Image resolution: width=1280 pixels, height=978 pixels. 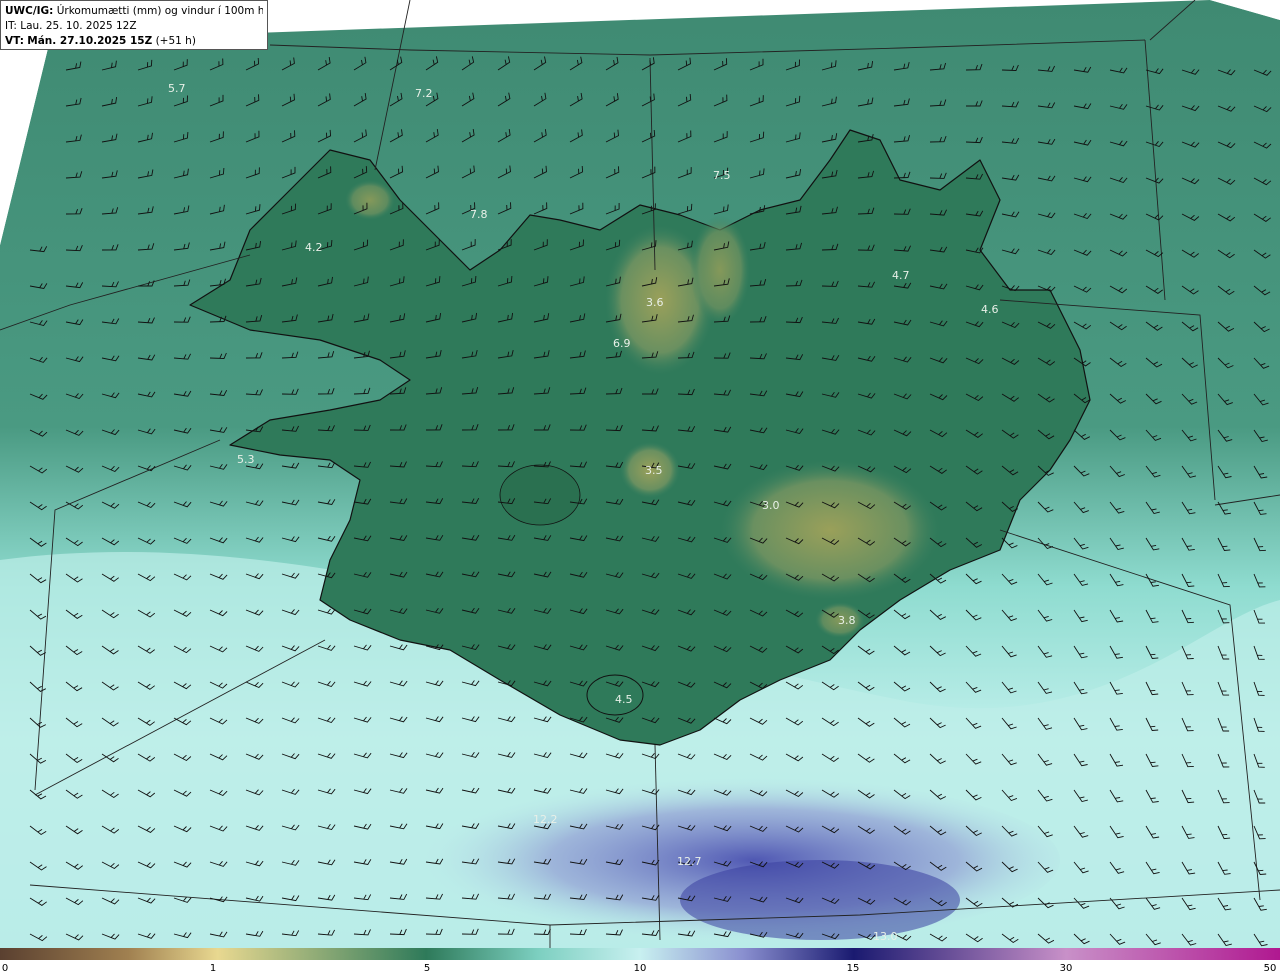 I want to click on colorbar-tick: 0, so click(x=5, y=968).